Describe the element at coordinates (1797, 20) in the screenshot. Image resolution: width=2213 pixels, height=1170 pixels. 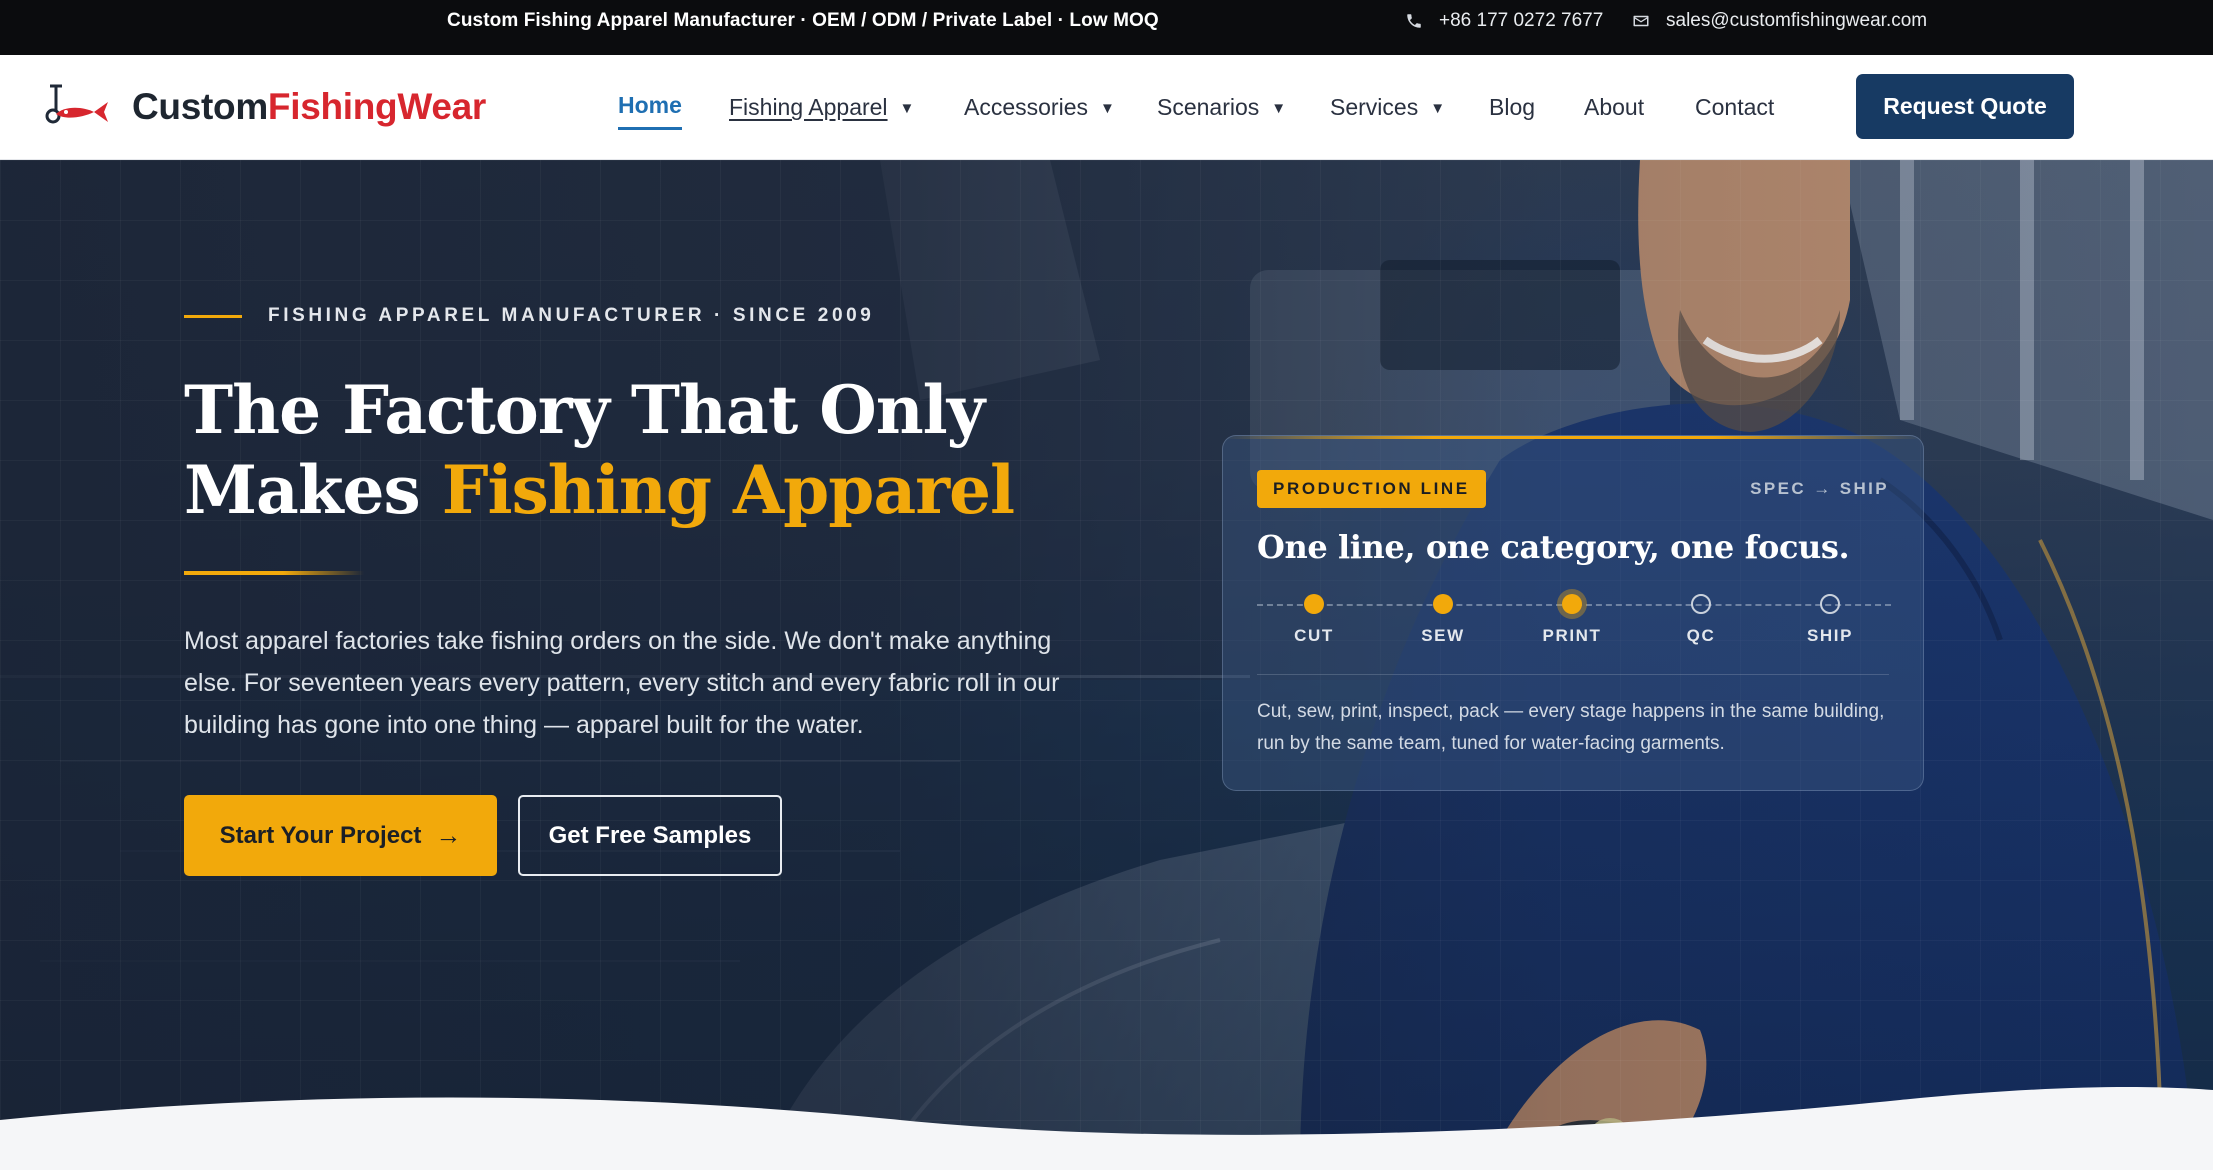
I see `email-address: sales@customfishingwear.com` at that location.